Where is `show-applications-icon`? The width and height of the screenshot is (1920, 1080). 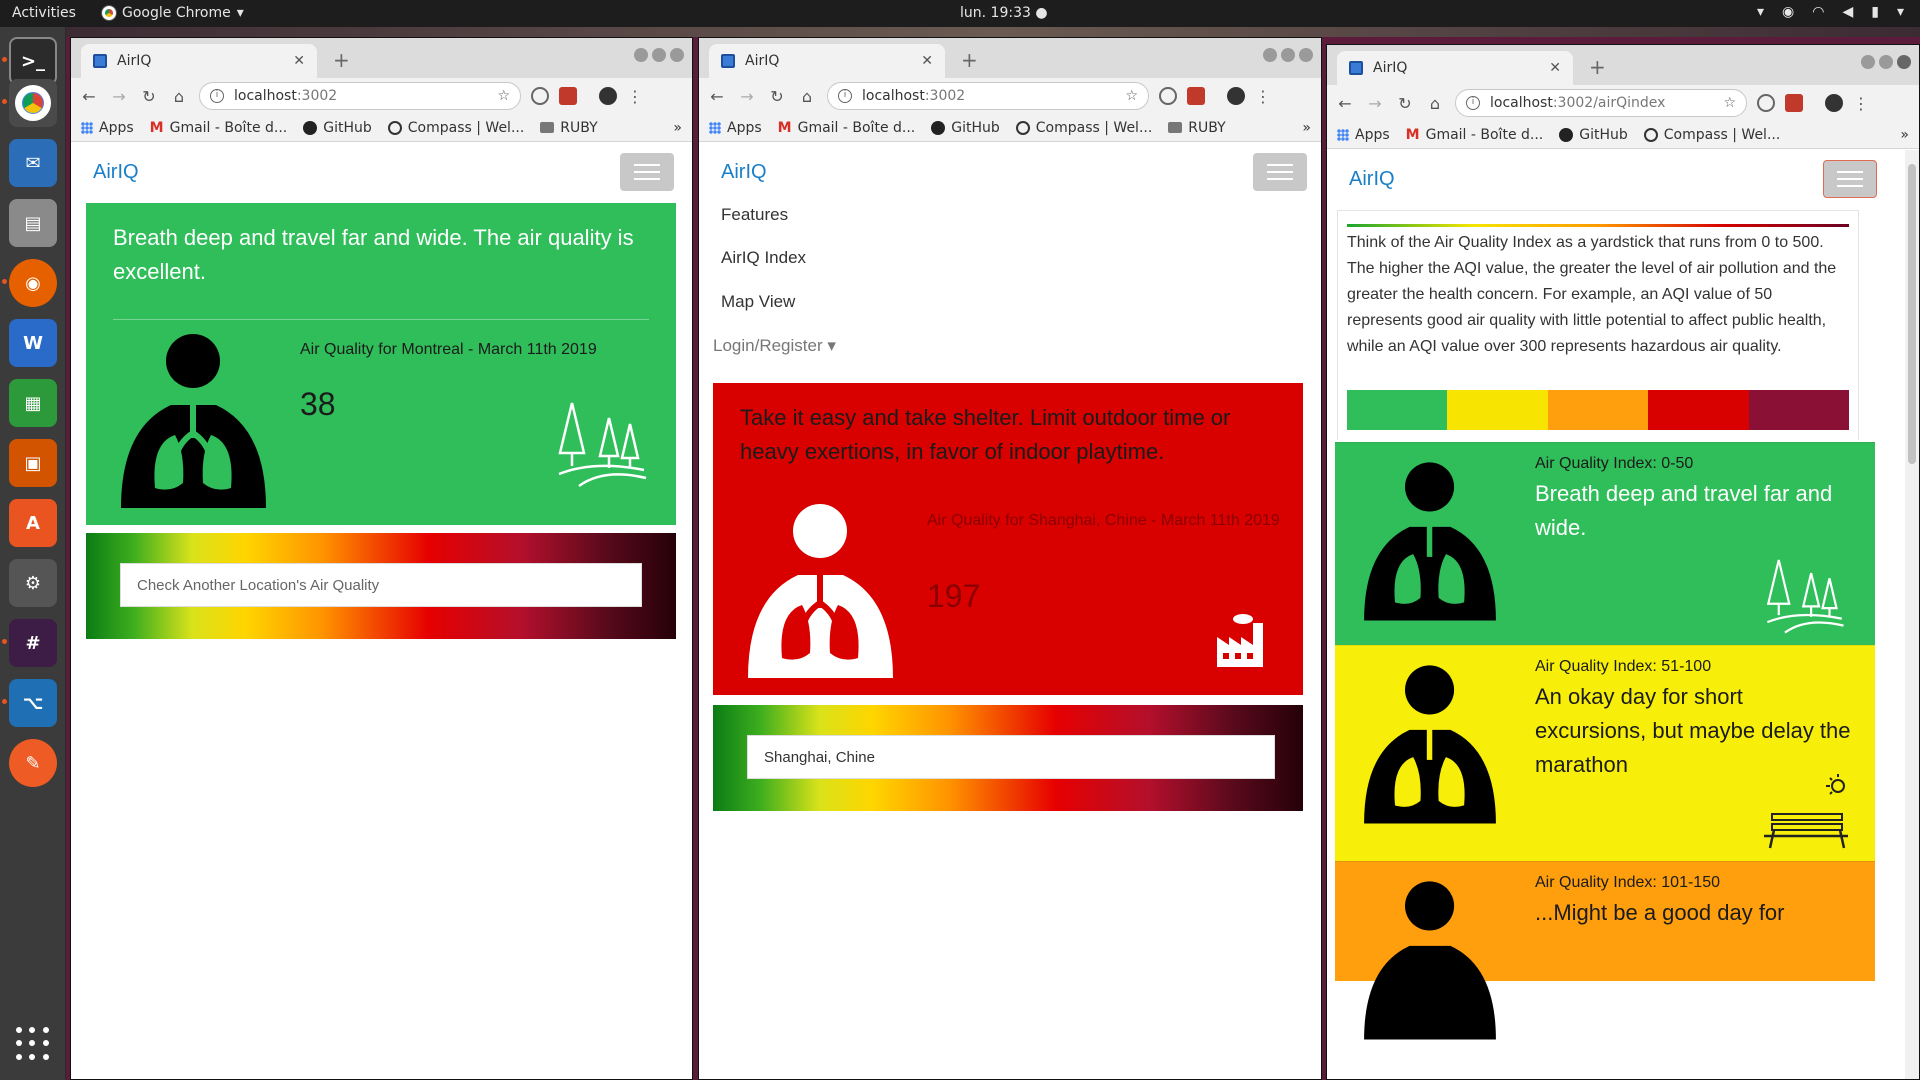 show-applications-icon is located at coordinates (33, 1044).